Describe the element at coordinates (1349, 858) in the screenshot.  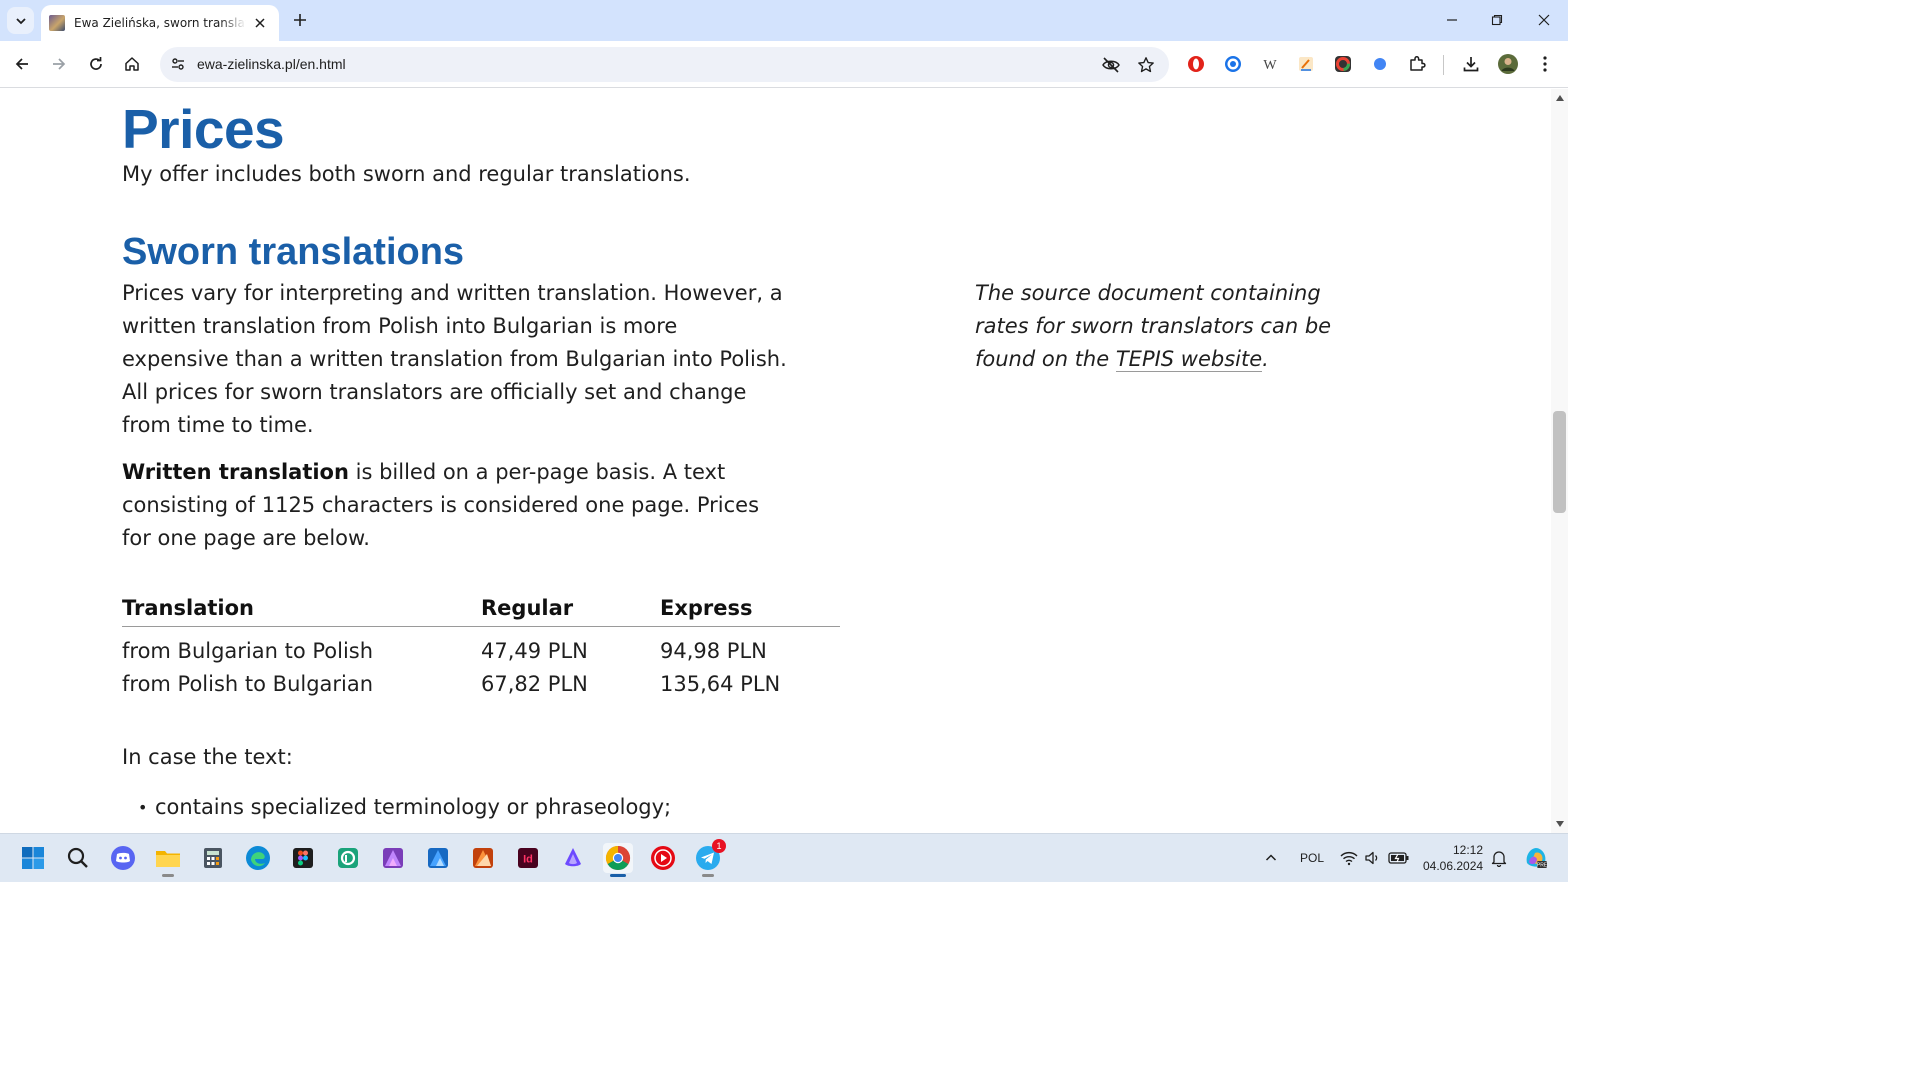
I see `wifi-button` at that location.